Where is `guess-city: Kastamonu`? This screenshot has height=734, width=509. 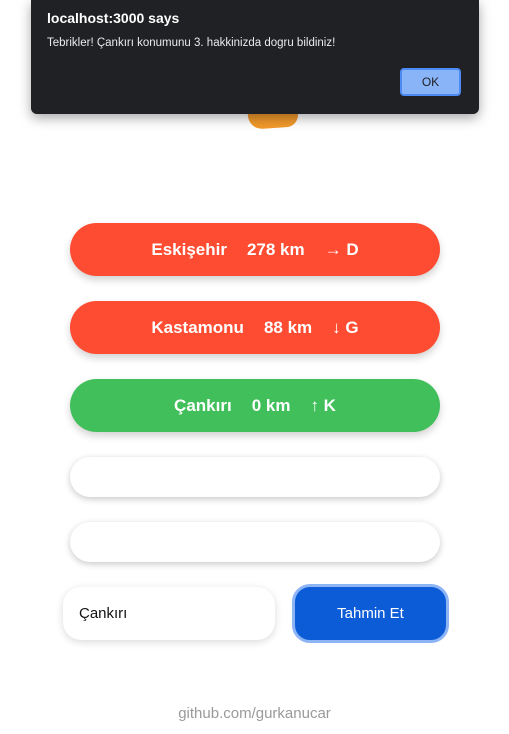
guess-city: Kastamonu is located at coordinates (197, 327).